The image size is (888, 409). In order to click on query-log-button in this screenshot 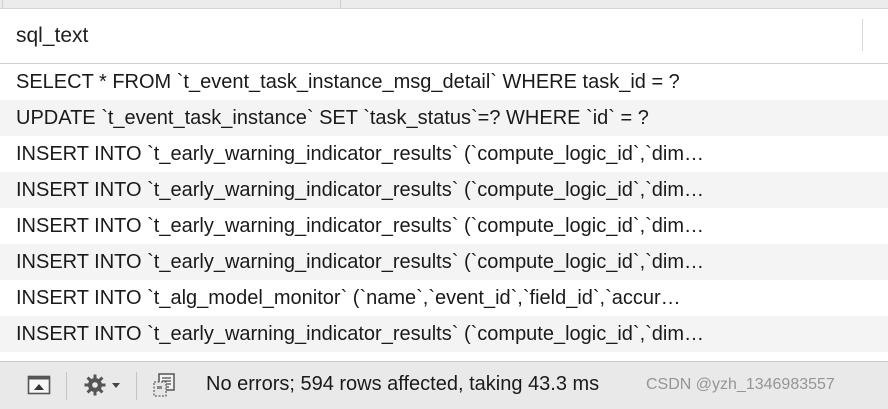, I will do `click(164, 385)`.